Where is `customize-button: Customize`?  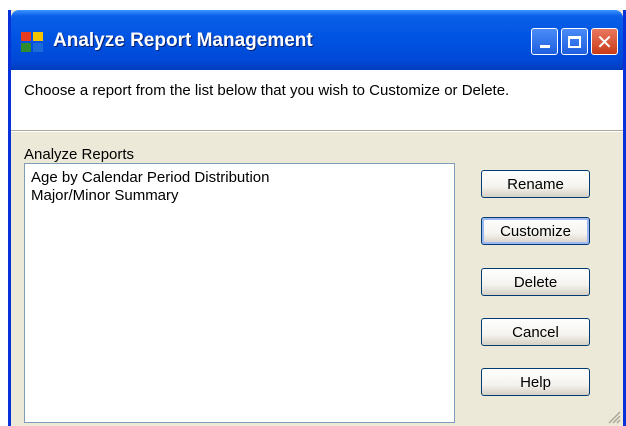 customize-button: Customize is located at coordinates (535, 231).